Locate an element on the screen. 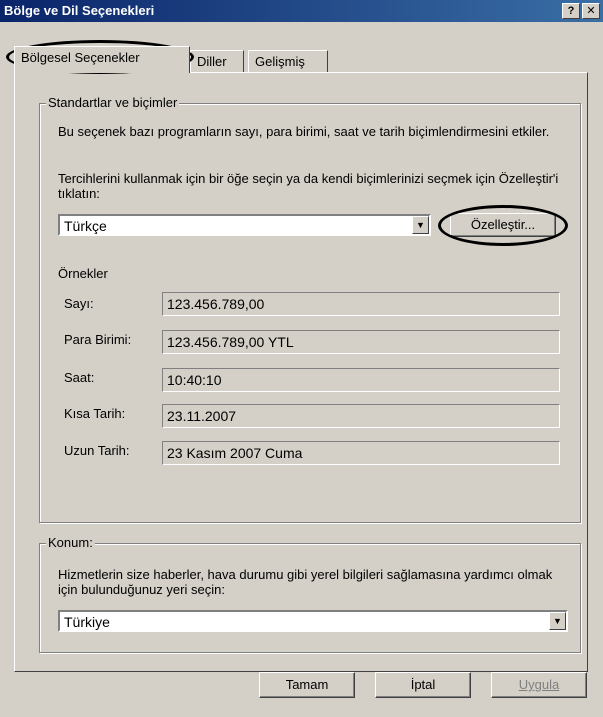 The width and height of the screenshot is (603, 717). example-value: 123.456.789,00 YTL is located at coordinates (230, 342).